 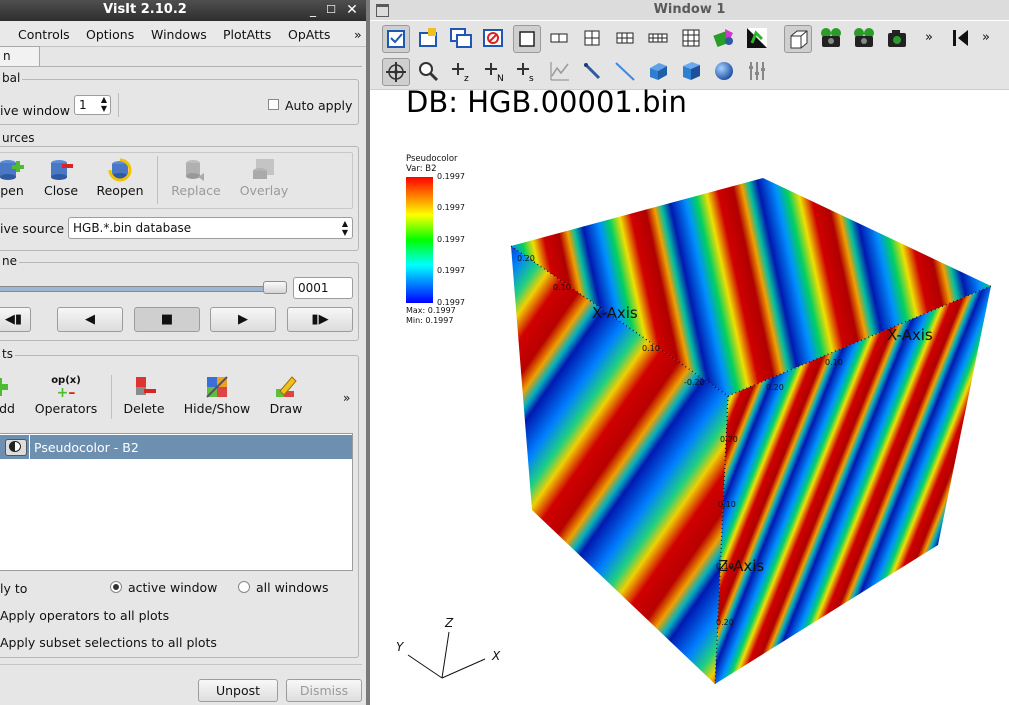 What do you see at coordinates (593, 72) in the screenshot?
I see `lineout-icon` at bounding box center [593, 72].